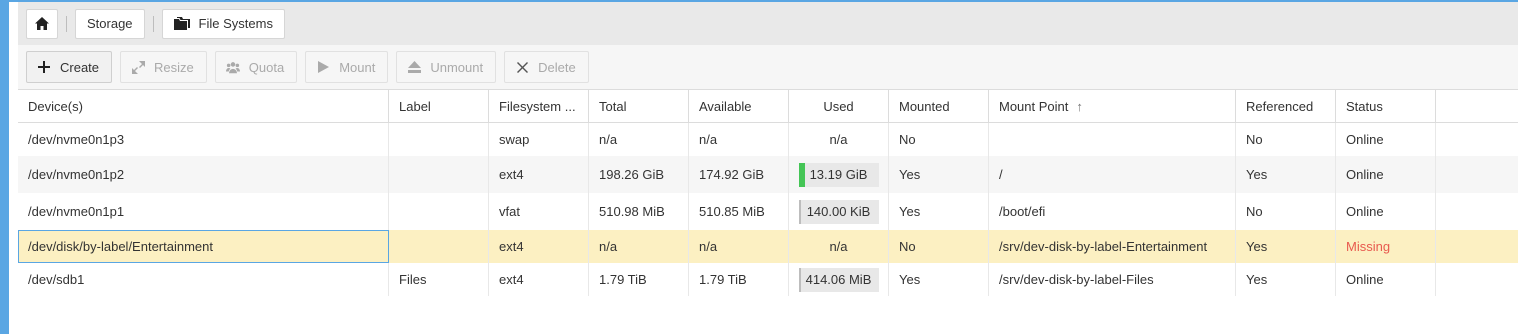  Describe the element at coordinates (1112, 211) in the screenshot. I see `cell-mount-point: /boot/efi` at that location.